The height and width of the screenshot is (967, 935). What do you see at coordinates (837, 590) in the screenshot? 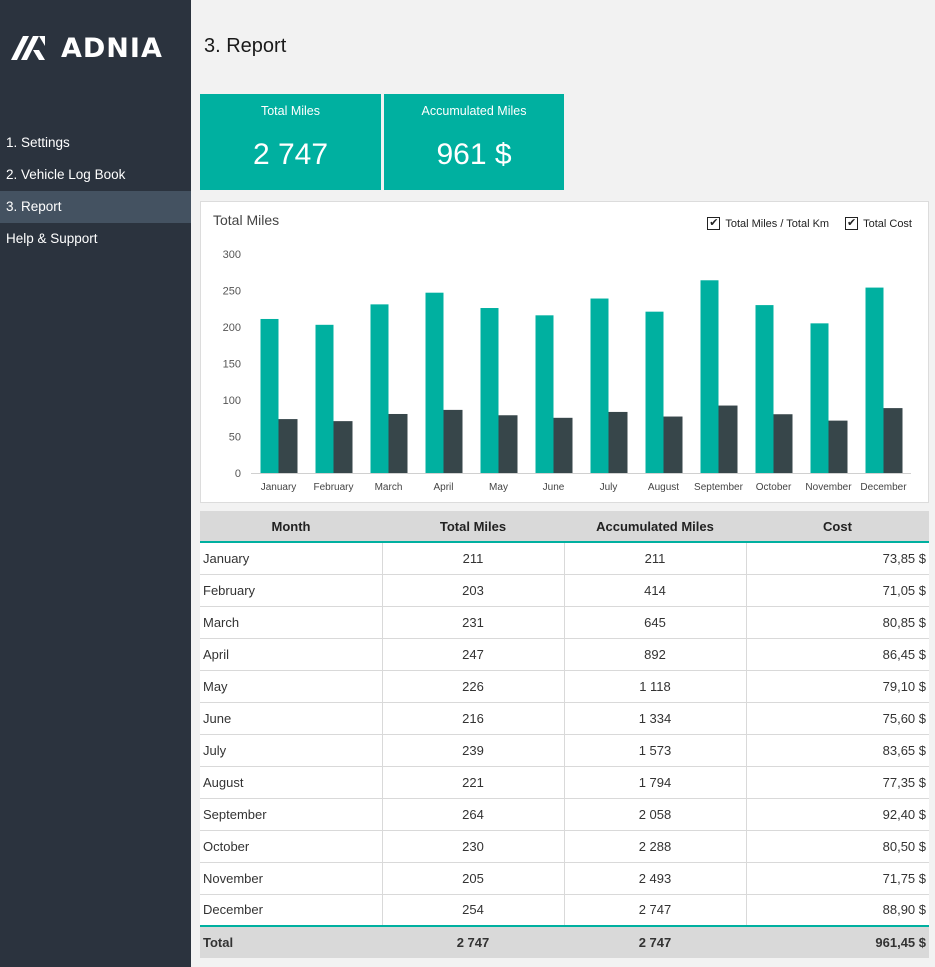
I see `cell-cost: 71,05 $` at bounding box center [837, 590].